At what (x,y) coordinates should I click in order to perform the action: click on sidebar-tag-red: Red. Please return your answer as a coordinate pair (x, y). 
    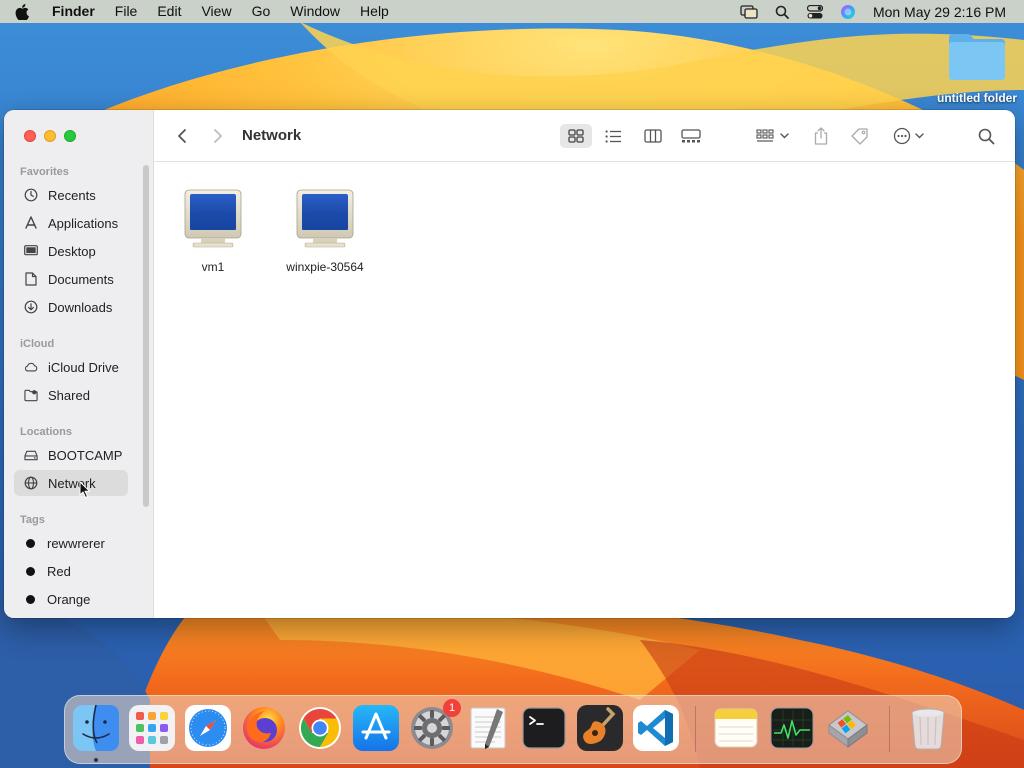
    Looking at the image, I should click on (71, 571).